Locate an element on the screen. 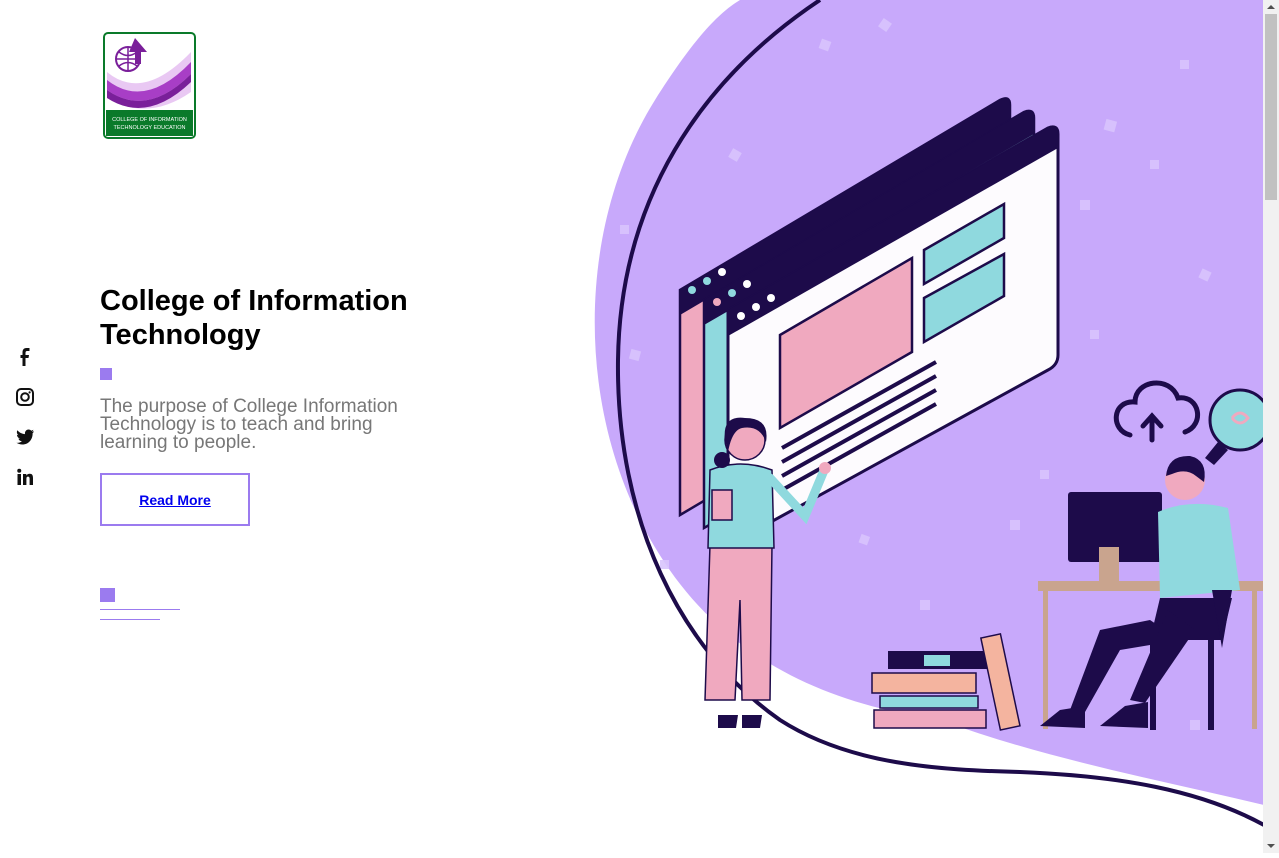 This screenshot has height=858, width=1279. scroll-up-arrow-icon is located at coordinates (1271, 7).